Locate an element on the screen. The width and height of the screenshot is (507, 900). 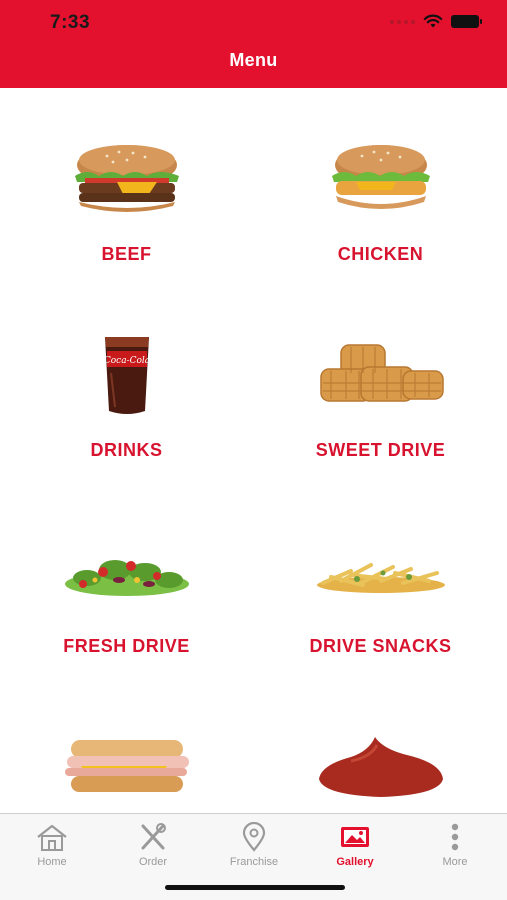
menu-item-sandwich is located at coordinates (126, 744).